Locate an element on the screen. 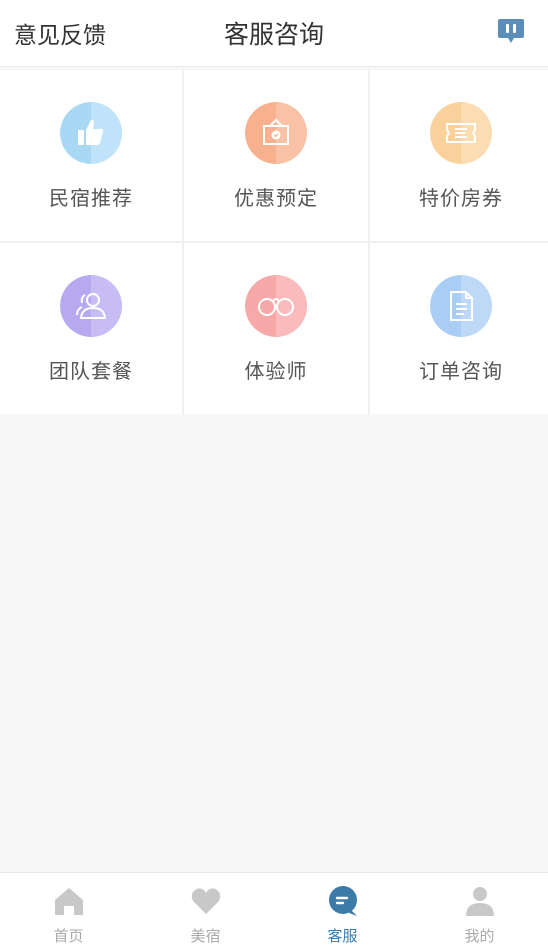 This screenshot has height=945, width=548. service-experience-tester: 体验师 is located at coordinates (276, 328).